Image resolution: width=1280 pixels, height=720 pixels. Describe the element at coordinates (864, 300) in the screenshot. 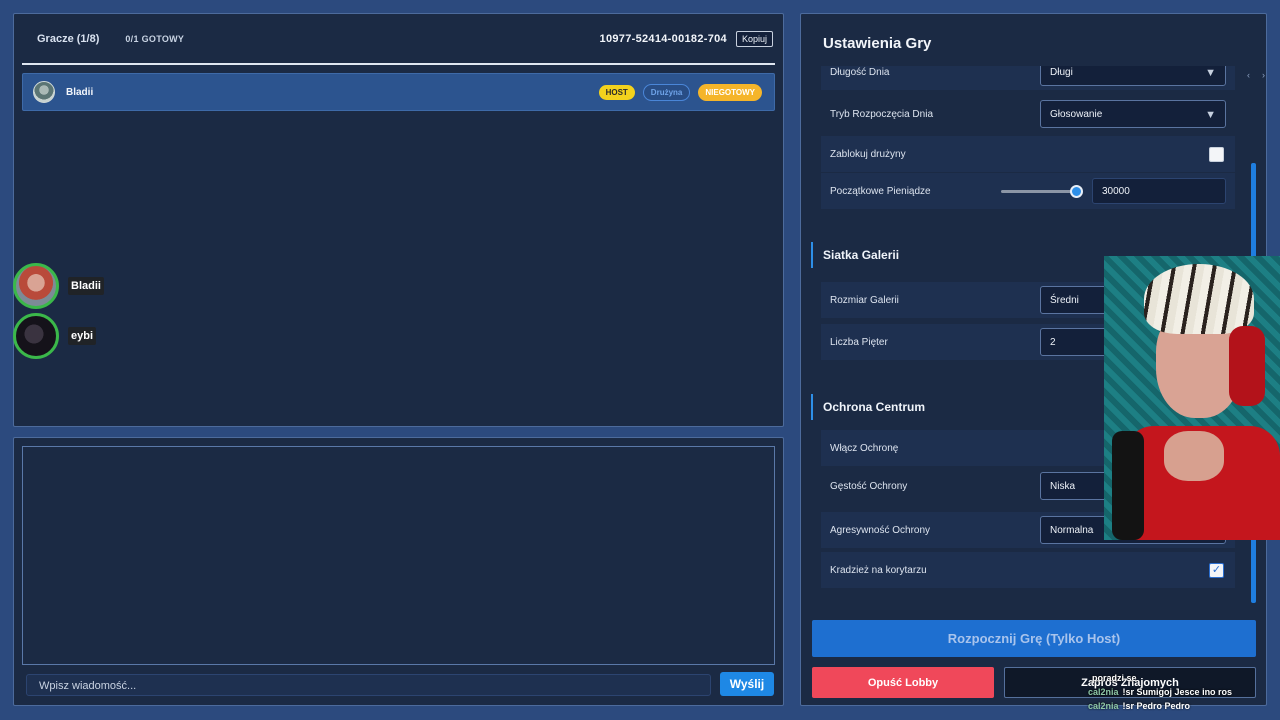

I see `setting-label: Rozmiar Galerii` at that location.